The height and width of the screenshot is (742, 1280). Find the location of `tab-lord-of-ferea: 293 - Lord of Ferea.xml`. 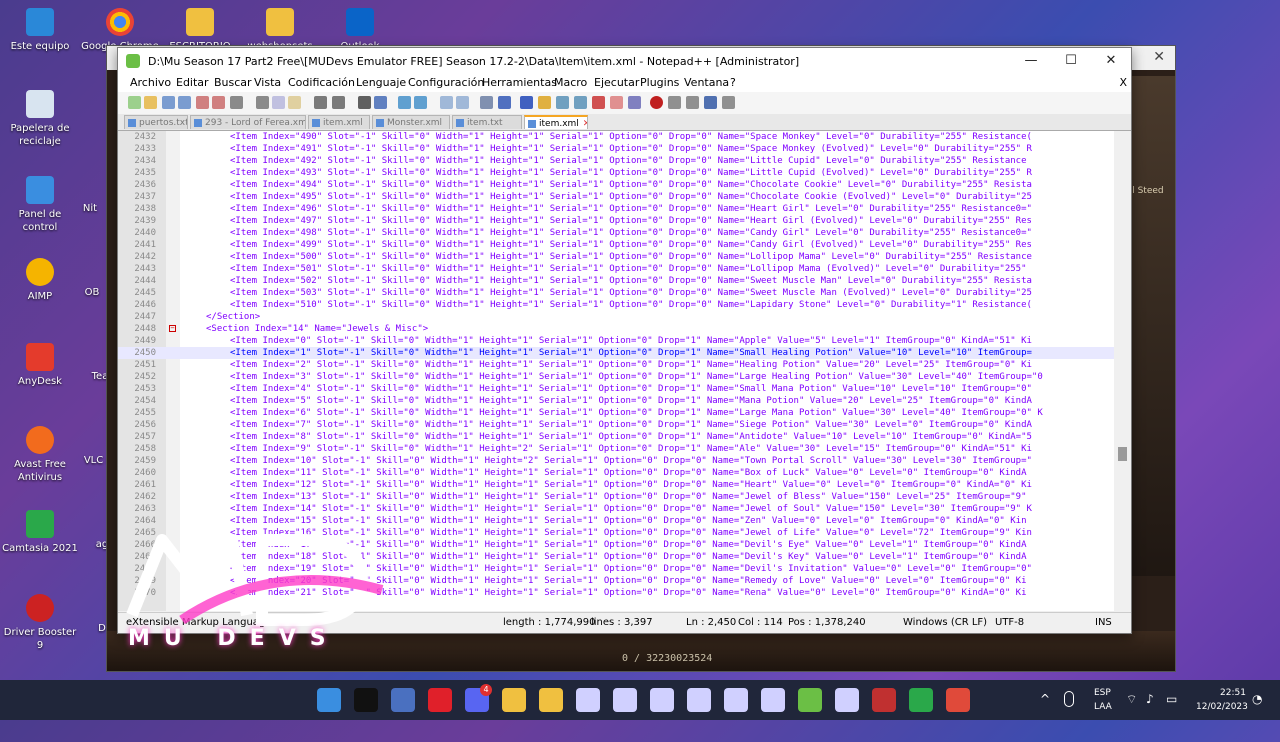

tab-lord-of-ferea: 293 - Lord of Ferea.xml is located at coordinates (248, 122).